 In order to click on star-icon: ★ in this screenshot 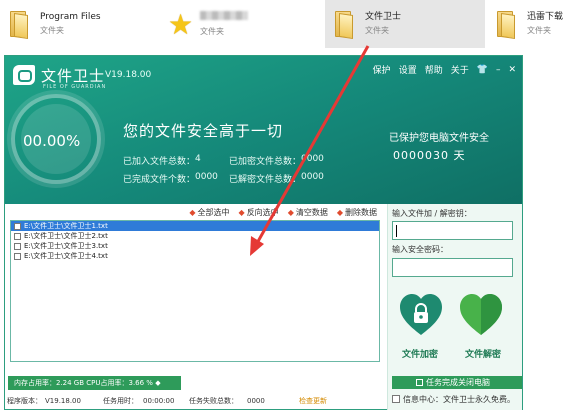, I will do `click(181, 24)`.